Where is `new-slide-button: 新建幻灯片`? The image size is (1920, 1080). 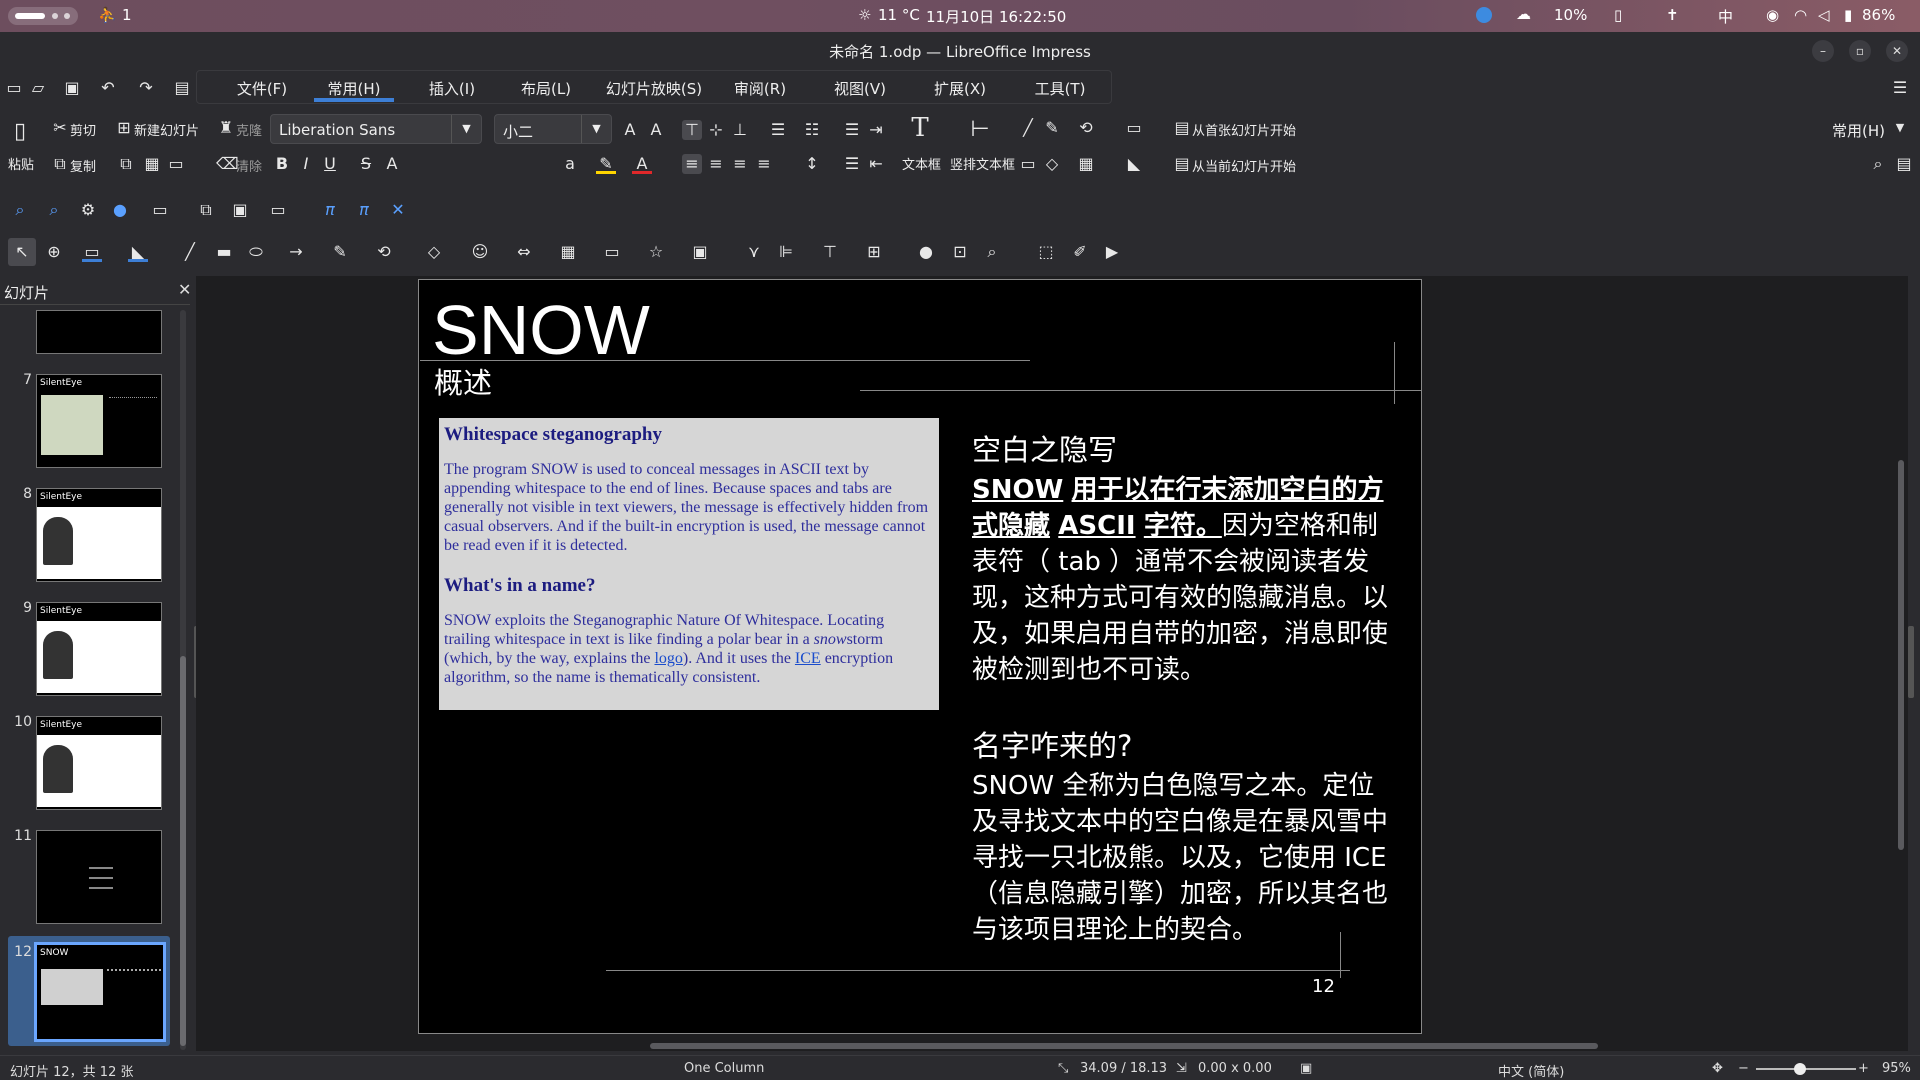 new-slide-button: 新建幻灯片 is located at coordinates (166, 129).